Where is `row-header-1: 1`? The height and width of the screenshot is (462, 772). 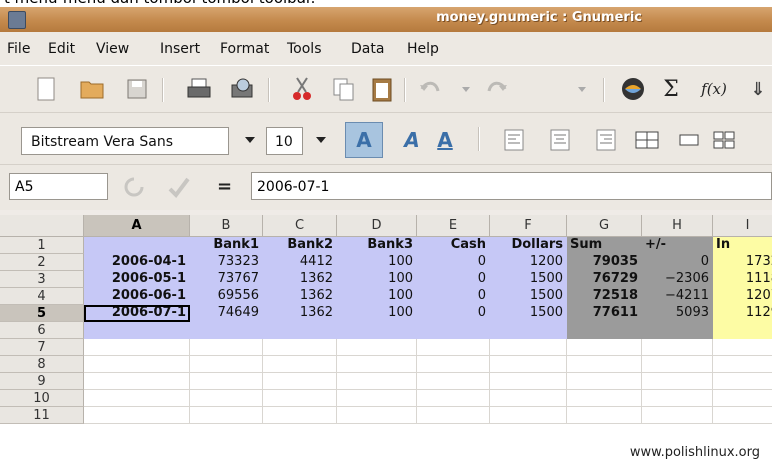
row-header-1: 1 is located at coordinates (42, 245).